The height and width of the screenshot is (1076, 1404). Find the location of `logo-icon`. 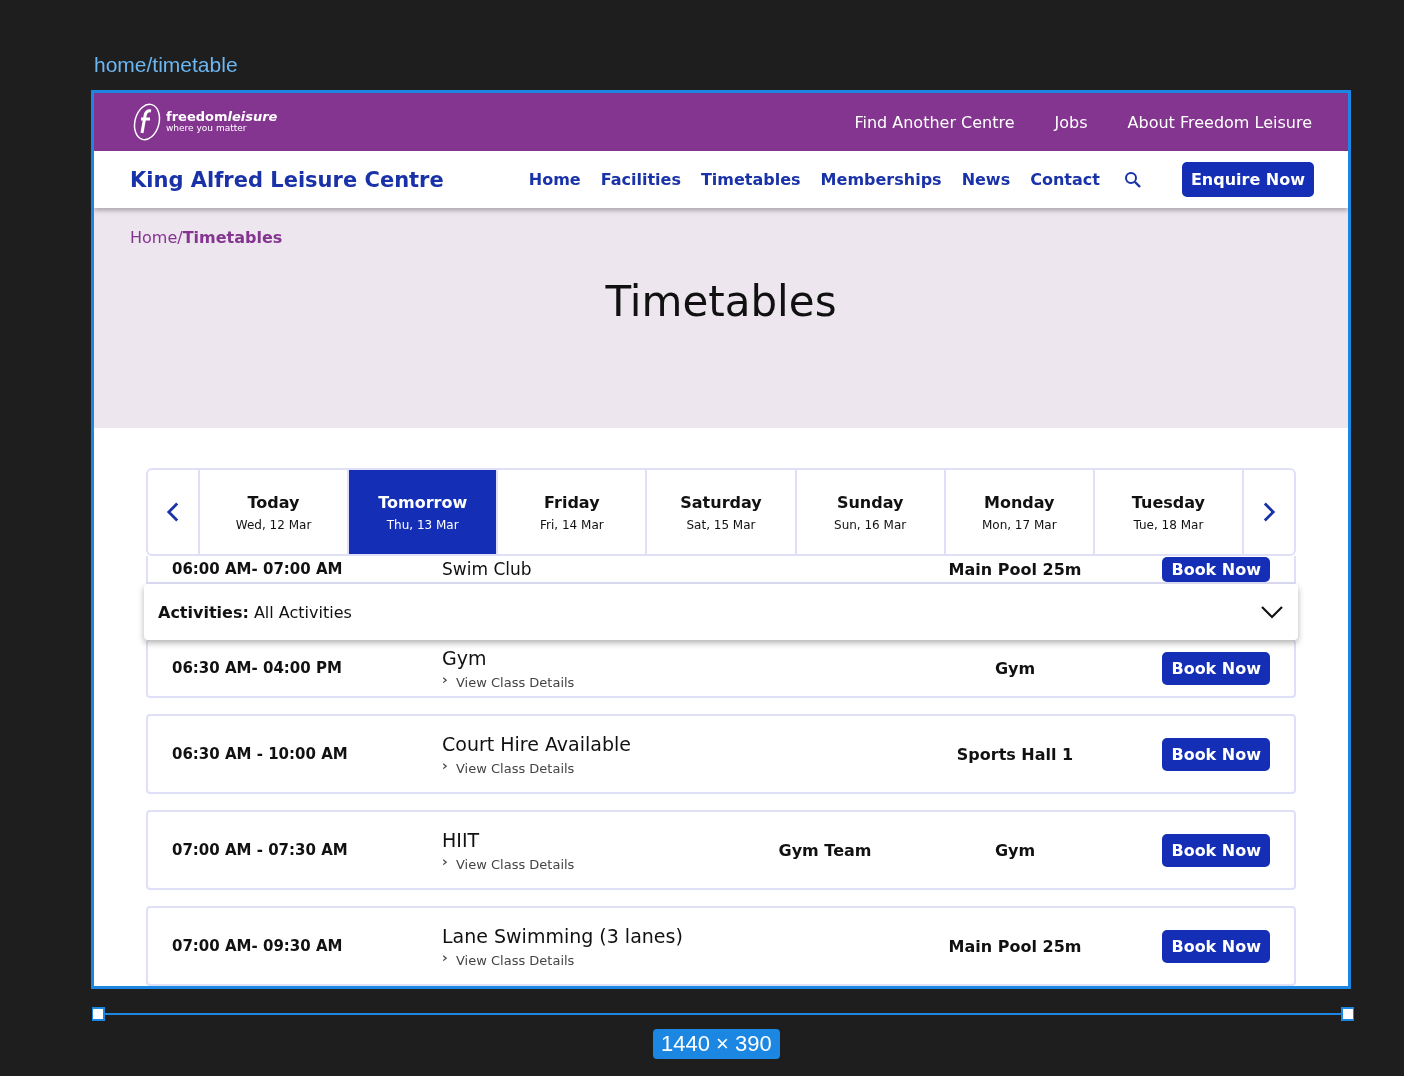

logo-icon is located at coordinates (147, 122).